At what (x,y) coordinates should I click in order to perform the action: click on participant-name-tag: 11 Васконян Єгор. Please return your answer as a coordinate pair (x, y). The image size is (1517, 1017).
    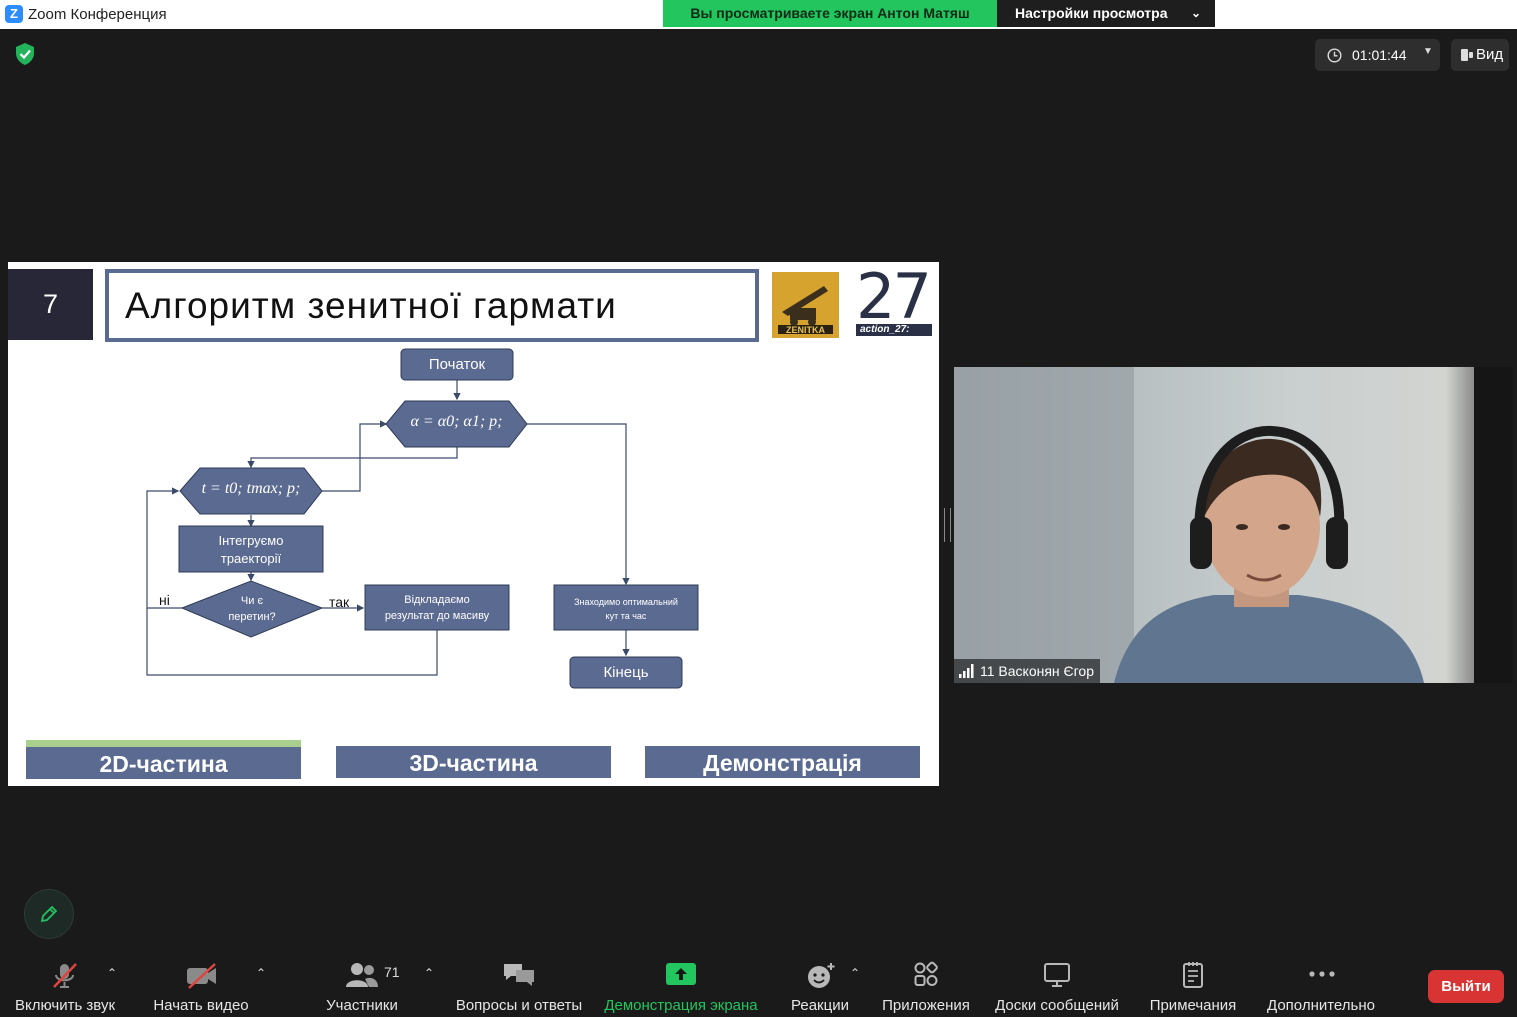
    Looking at the image, I should click on (1027, 671).